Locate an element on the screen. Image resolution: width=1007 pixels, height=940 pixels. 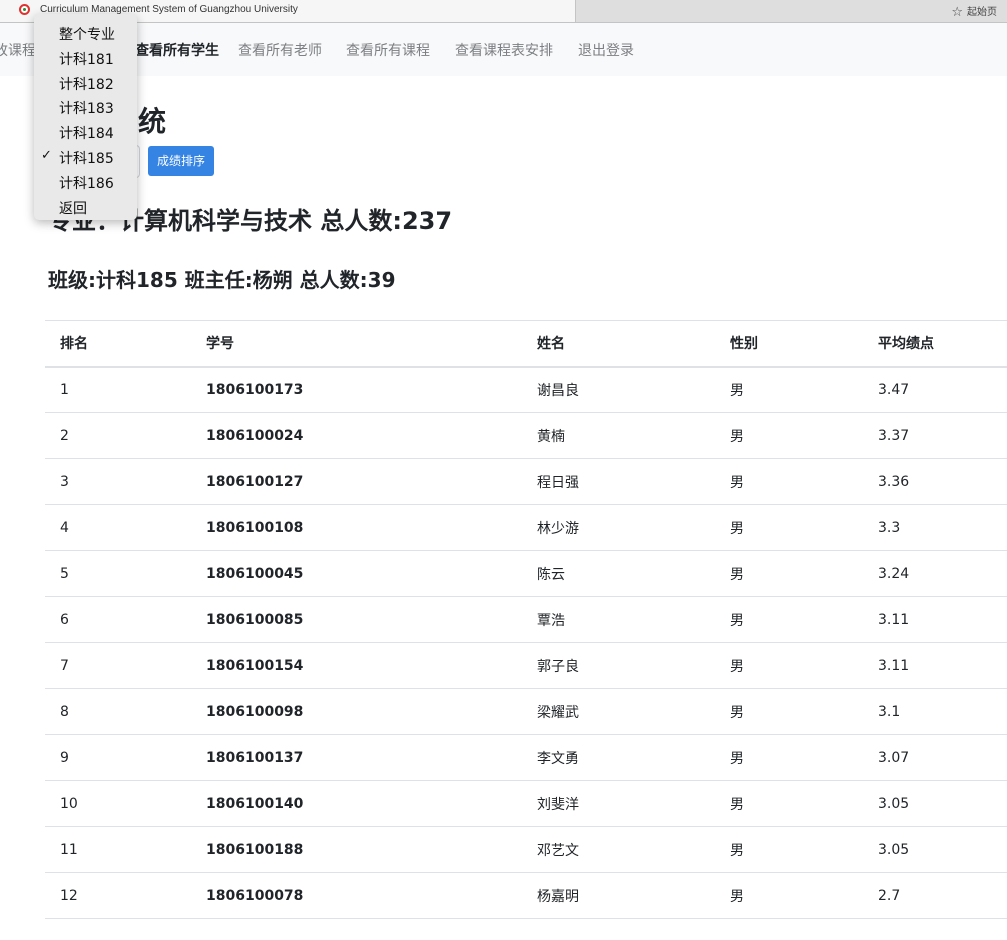
dropdown-option: 计科182 is located at coordinates (85, 83).